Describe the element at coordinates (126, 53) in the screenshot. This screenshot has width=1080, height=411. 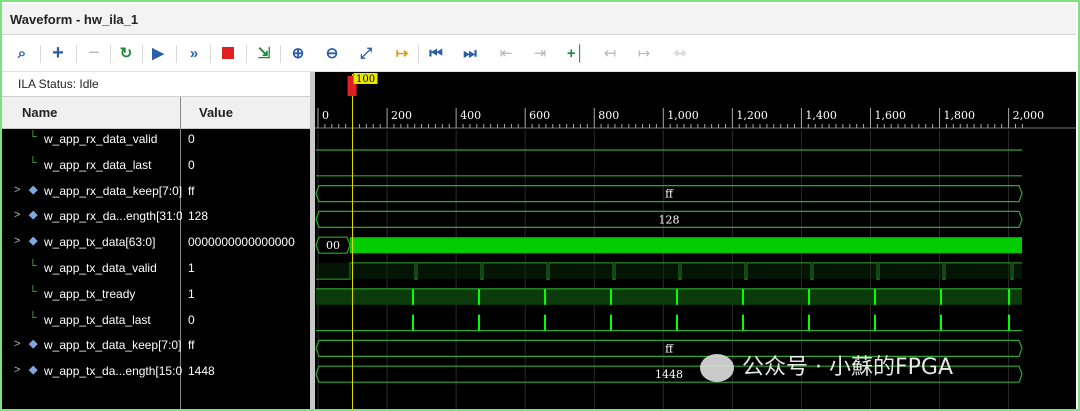
I see `refresh-icon: ↻` at that location.